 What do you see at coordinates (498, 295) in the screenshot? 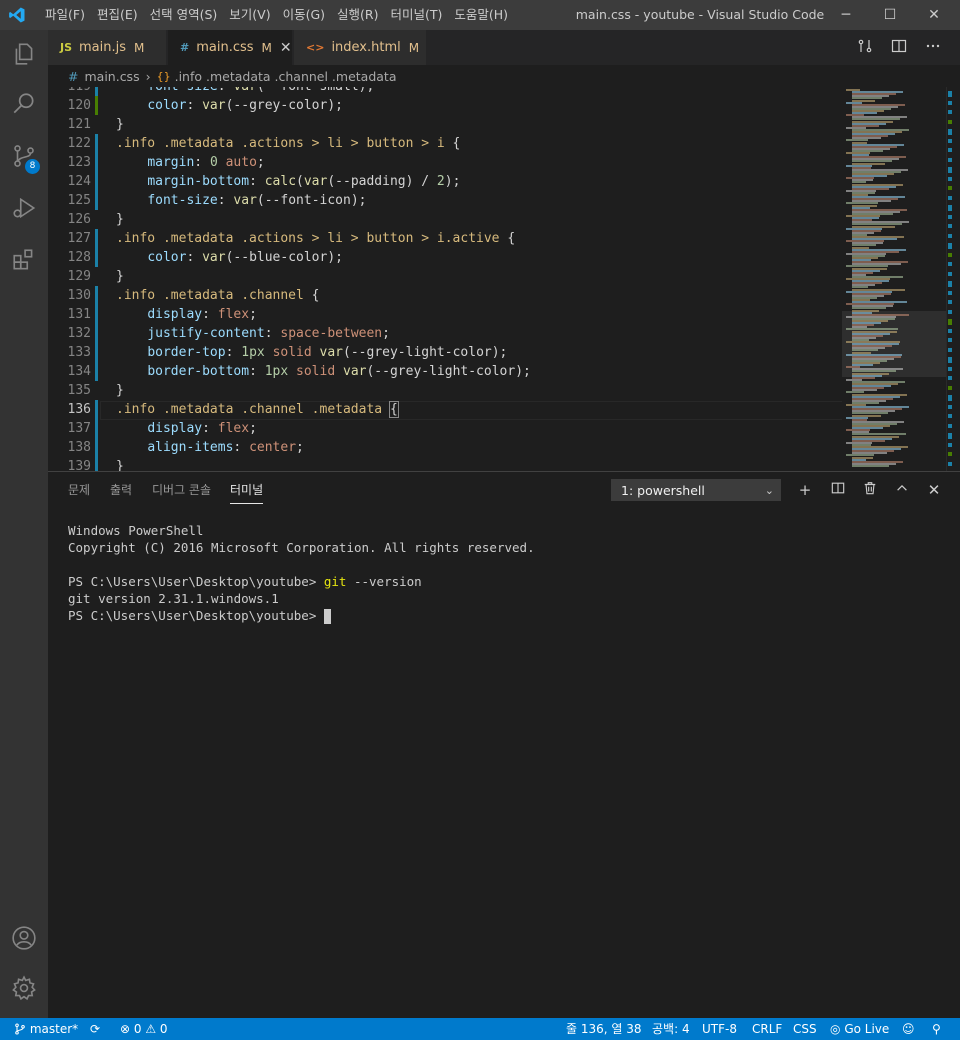
I see `code-line: 130 .info .metadata .channel {` at bounding box center [498, 295].